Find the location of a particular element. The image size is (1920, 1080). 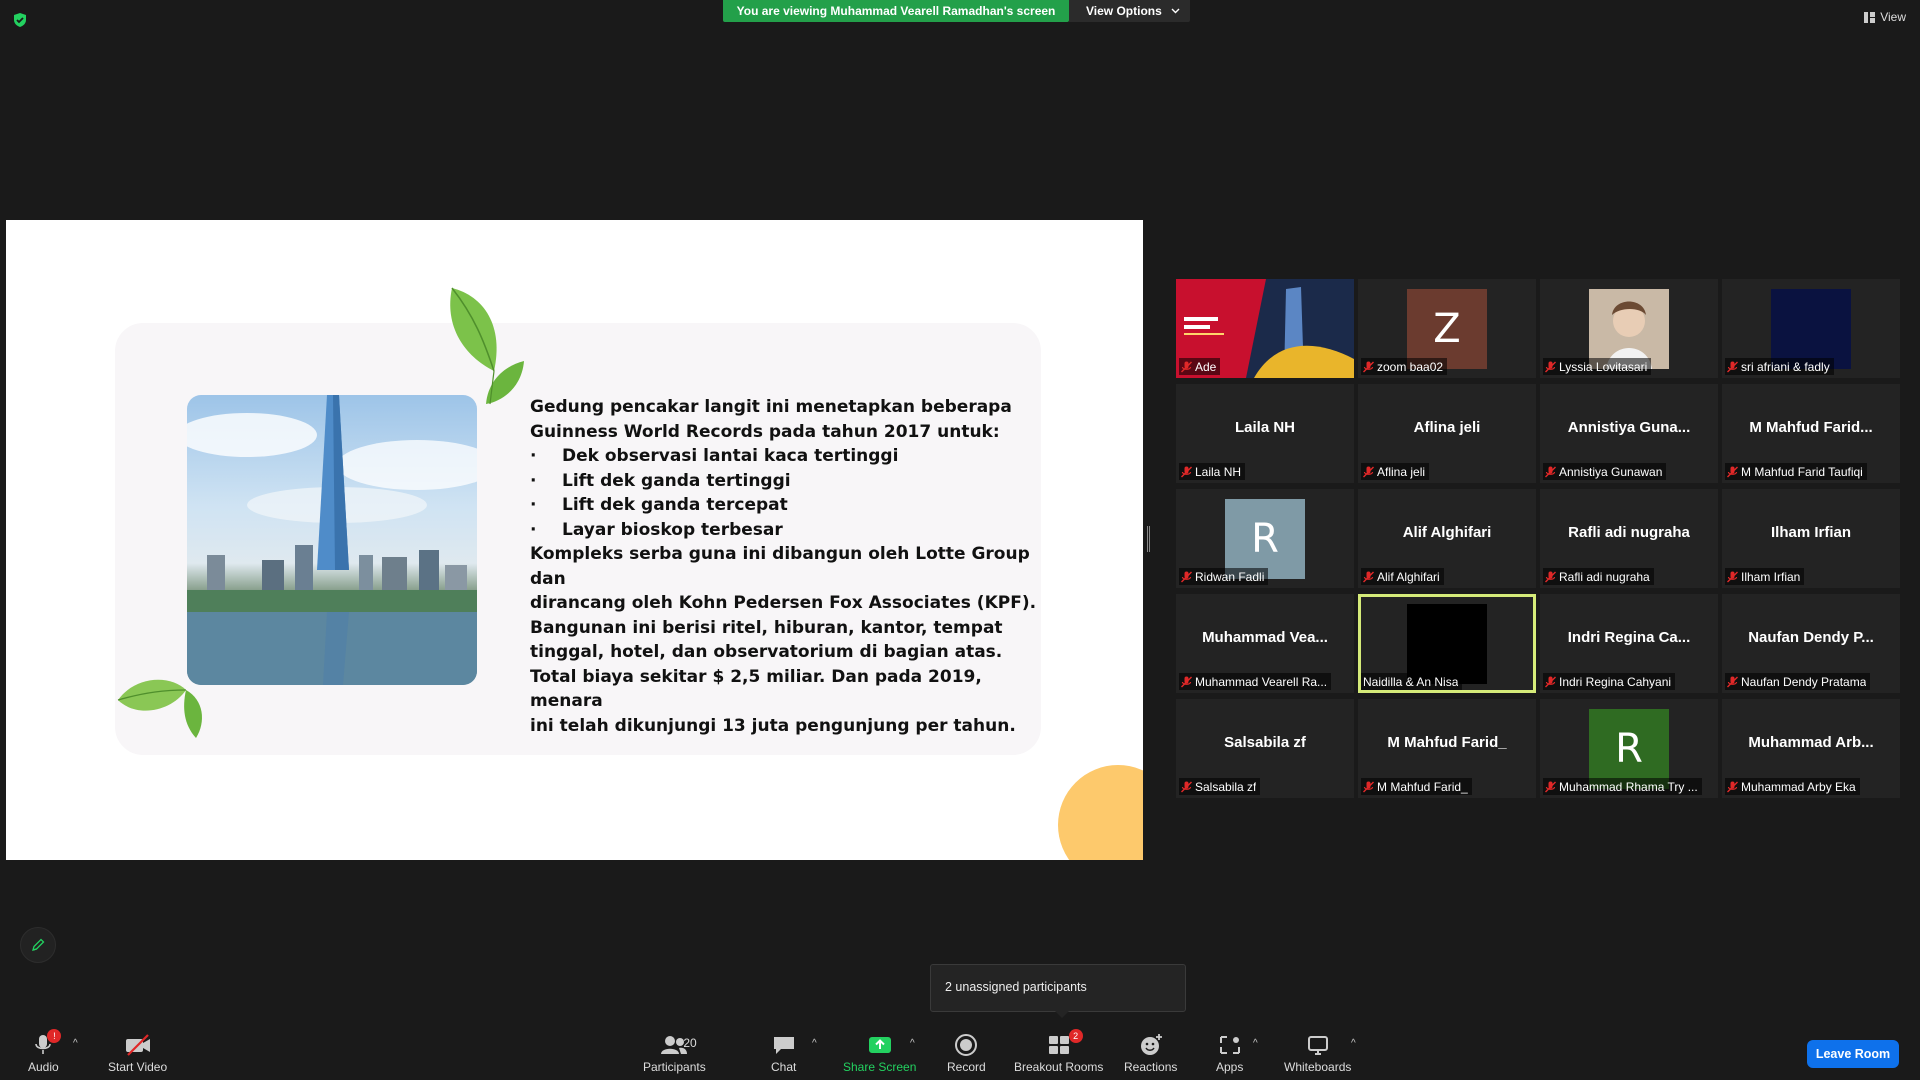

participant-avatar: Z is located at coordinates (1447, 329).